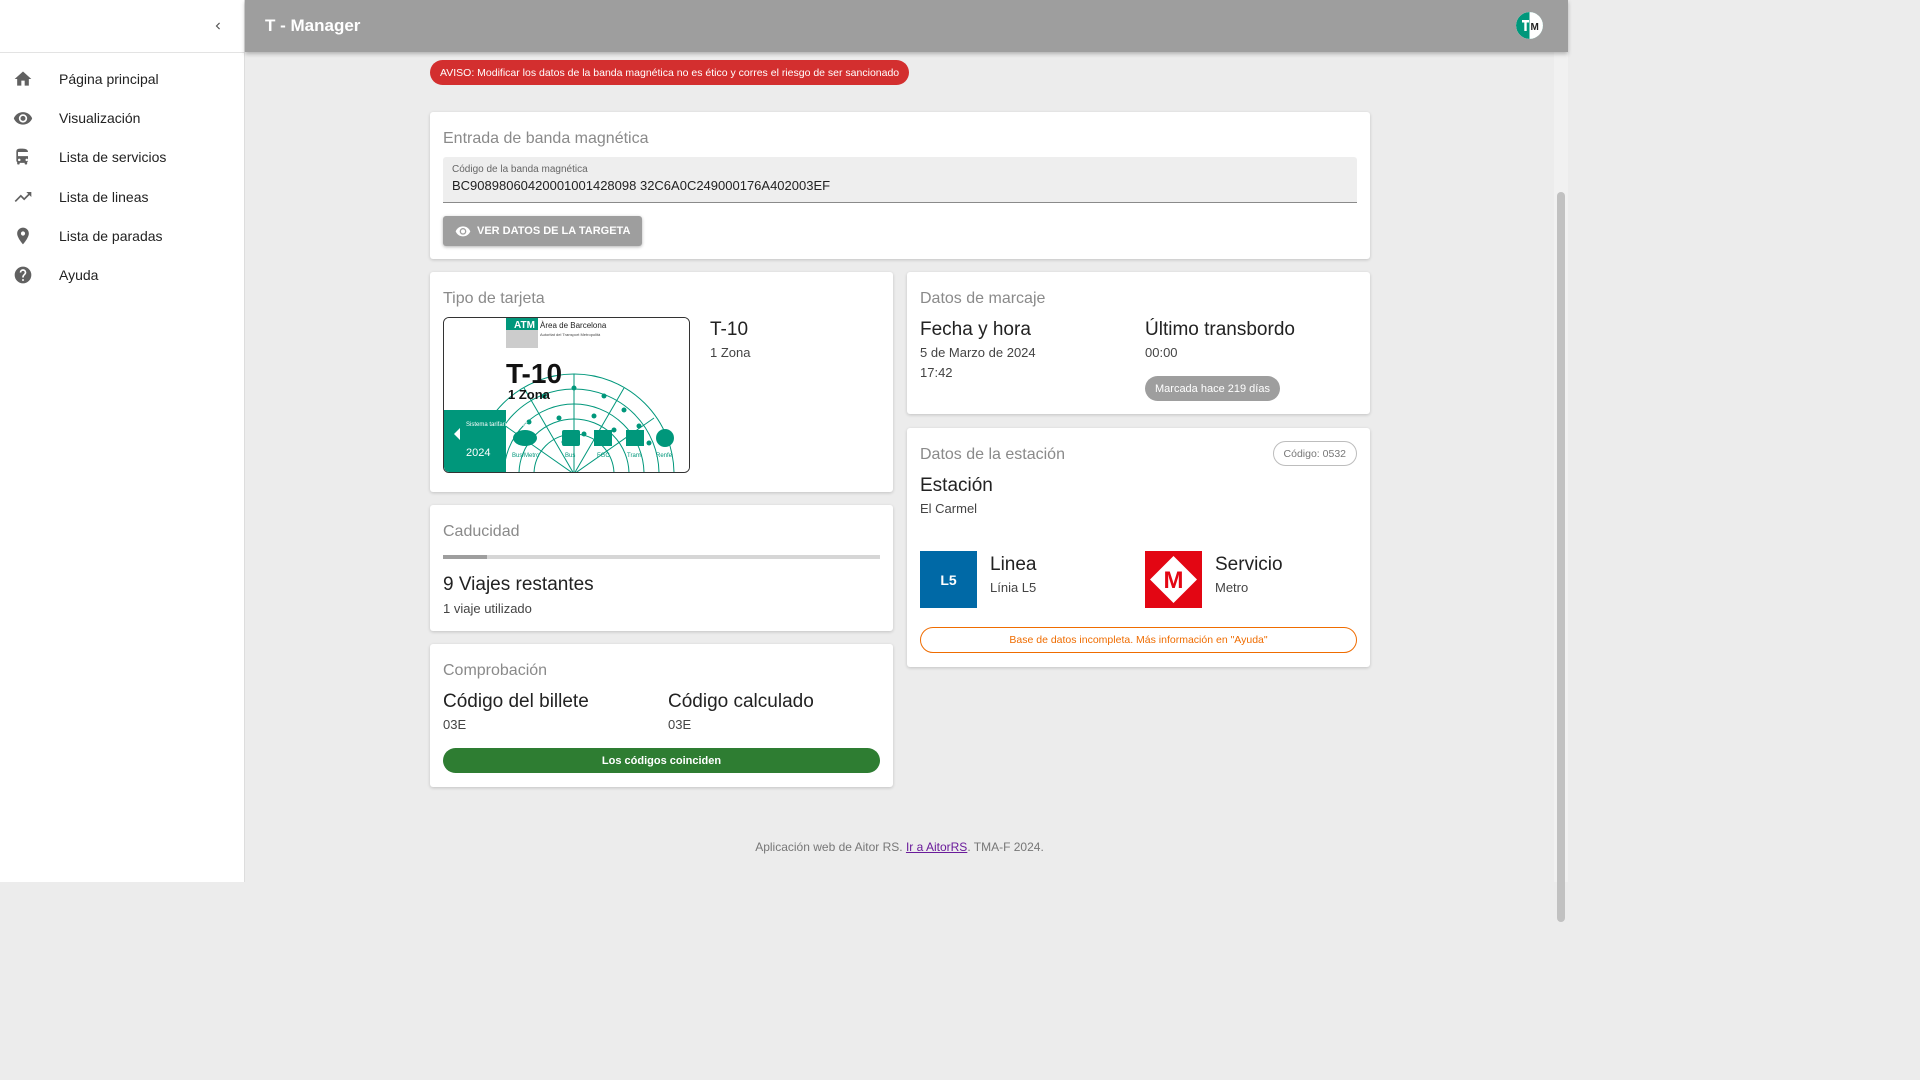  What do you see at coordinates (664, 456) in the screenshot?
I see `mode-label: Renfe` at bounding box center [664, 456].